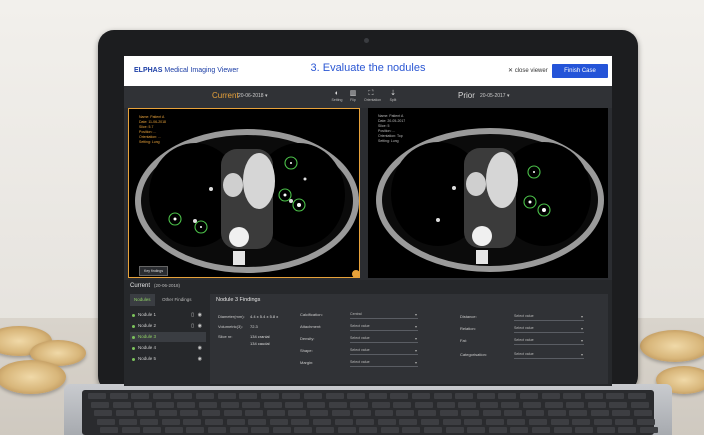 The height and width of the screenshot is (435, 704). Describe the element at coordinates (549, 317) in the screenshot. I see `distance-select: Select value ▾` at that location.